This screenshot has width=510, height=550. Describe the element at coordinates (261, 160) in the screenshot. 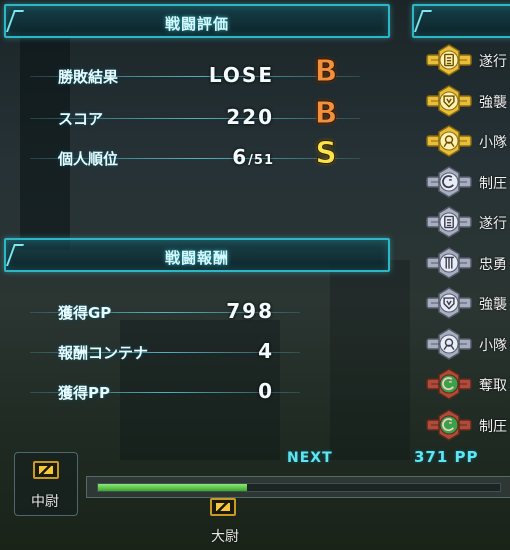

I see `ranking-total: /51` at that location.